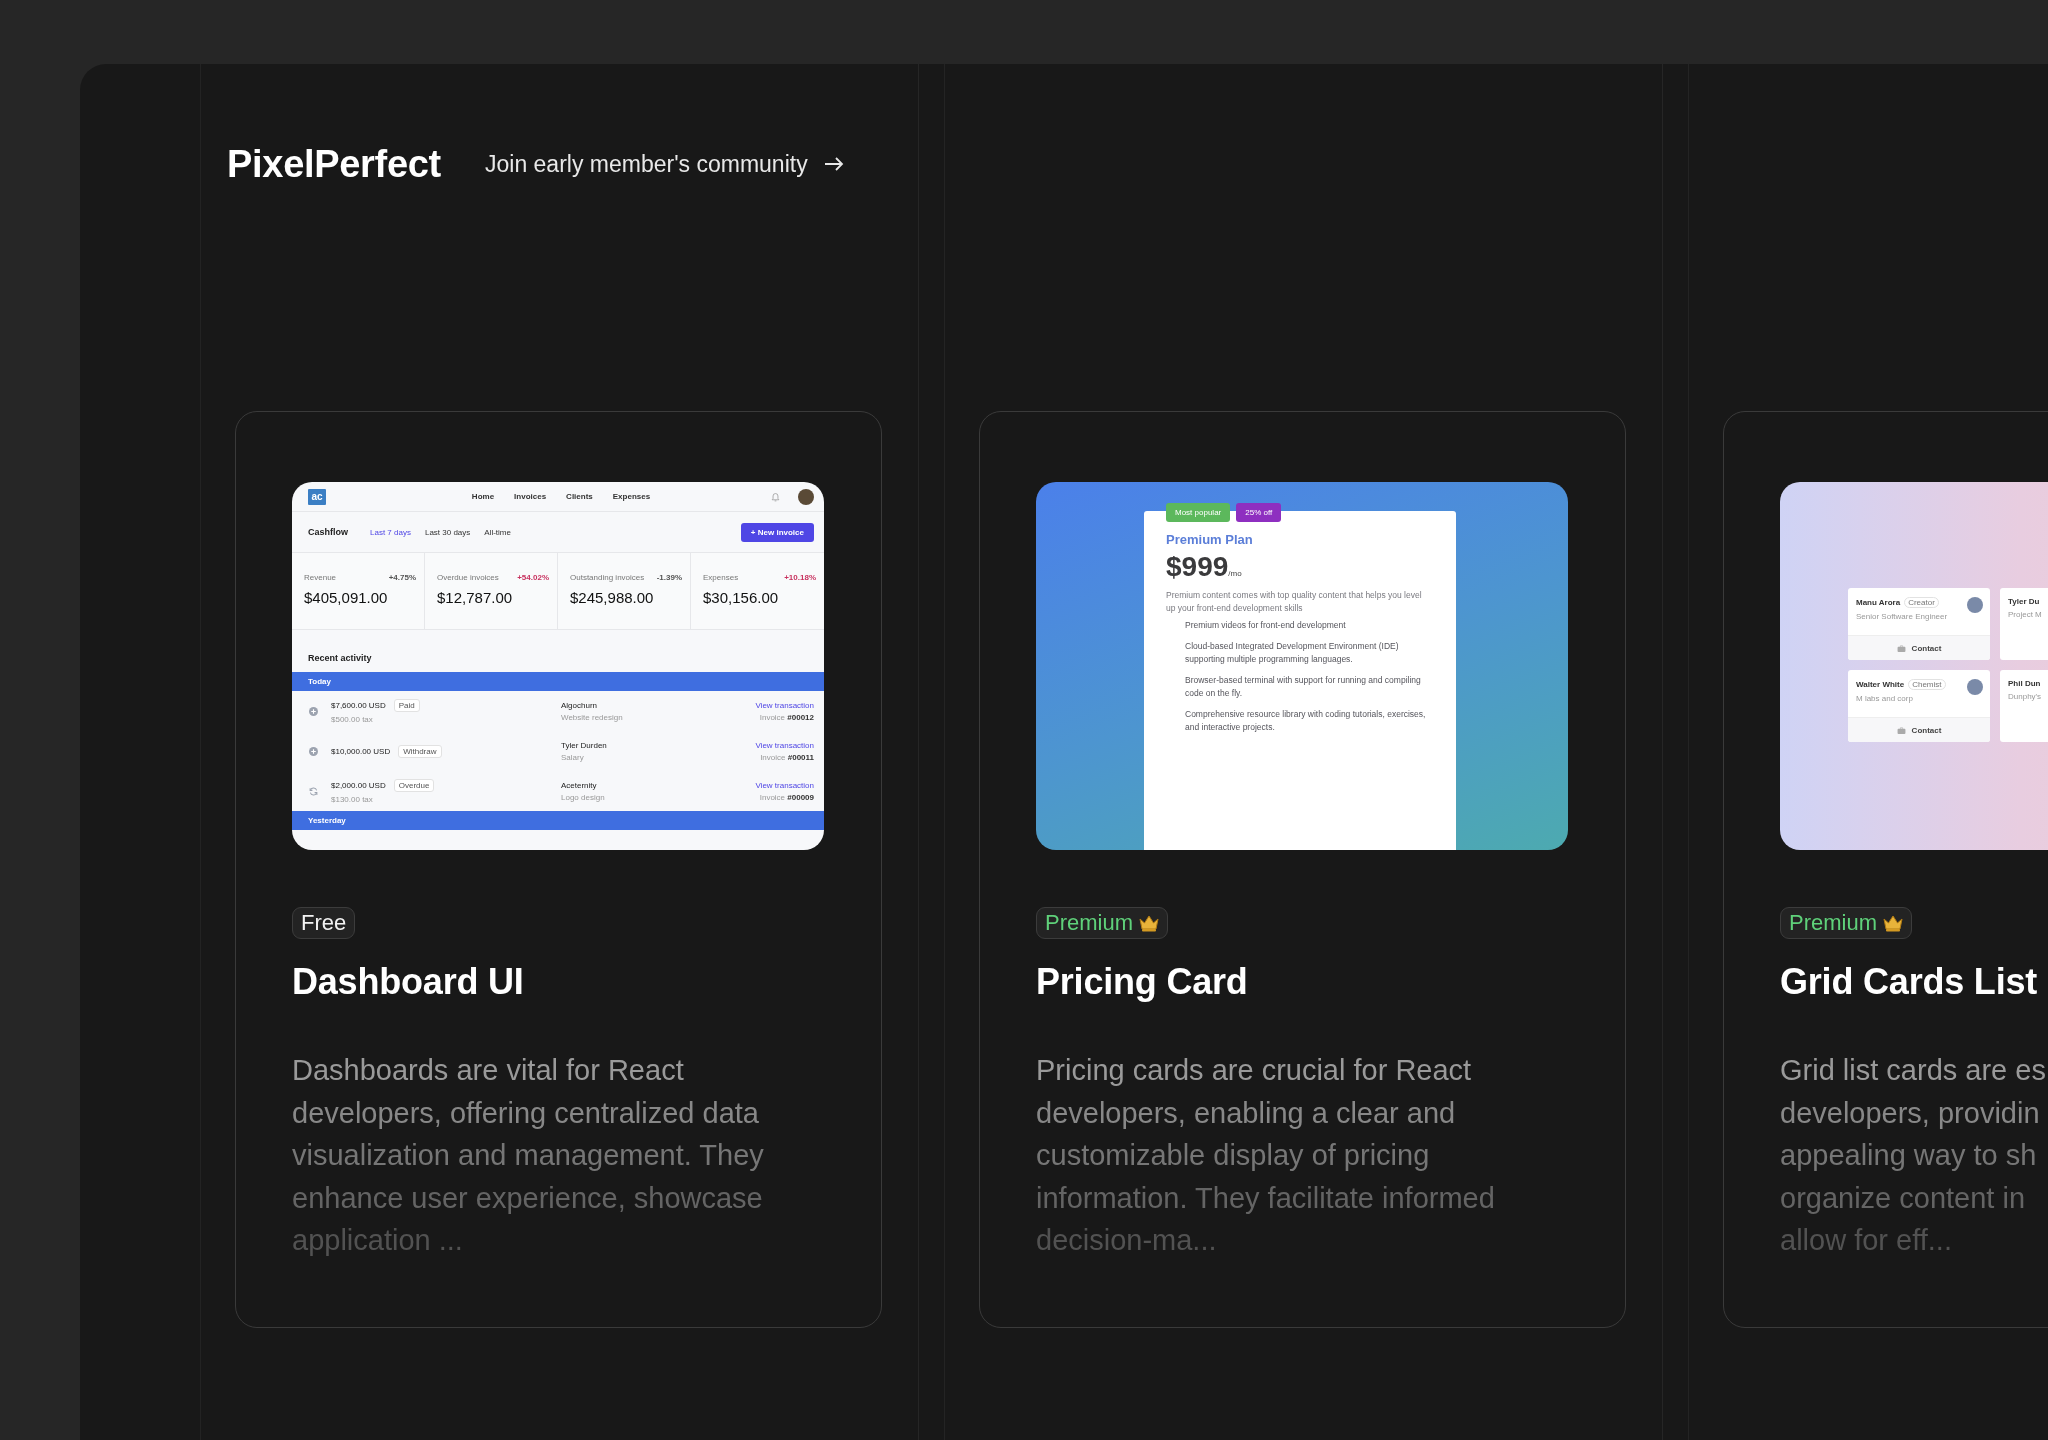 Image resolution: width=2048 pixels, height=1440 pixels. I want to click on description-line: appealing way to sh, so click(1908, 1155).